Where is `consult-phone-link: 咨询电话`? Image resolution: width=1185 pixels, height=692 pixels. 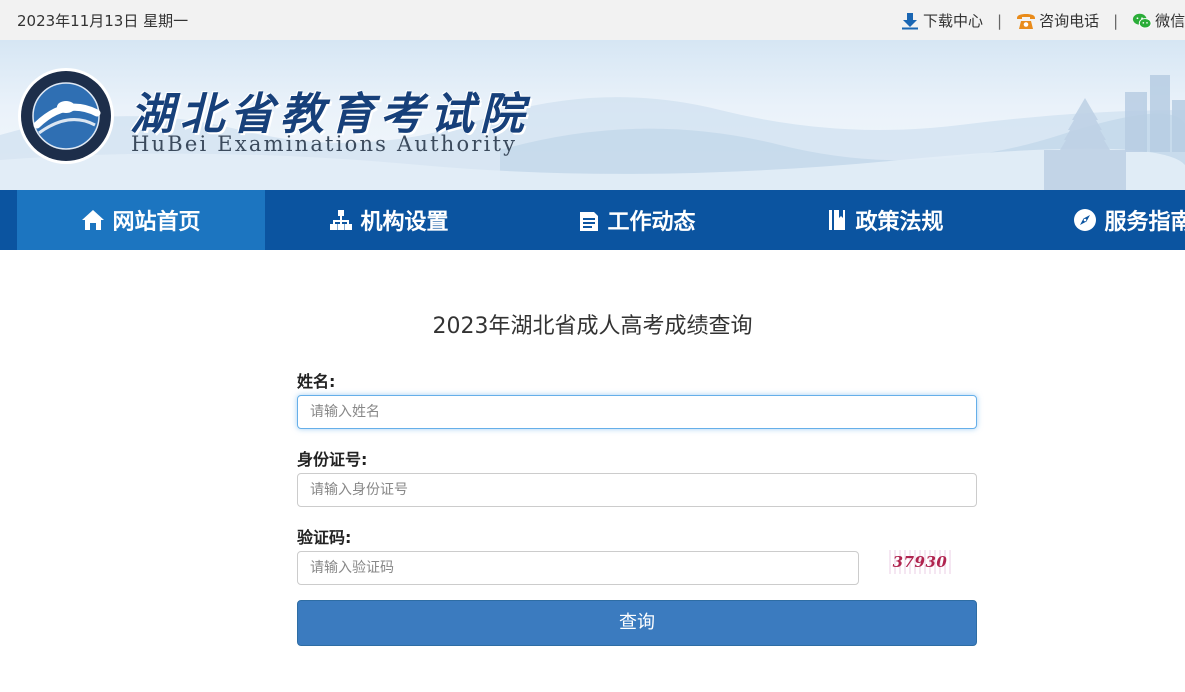 consult-phone-link: 咨询电话 is located at coordinates (1057, 20).